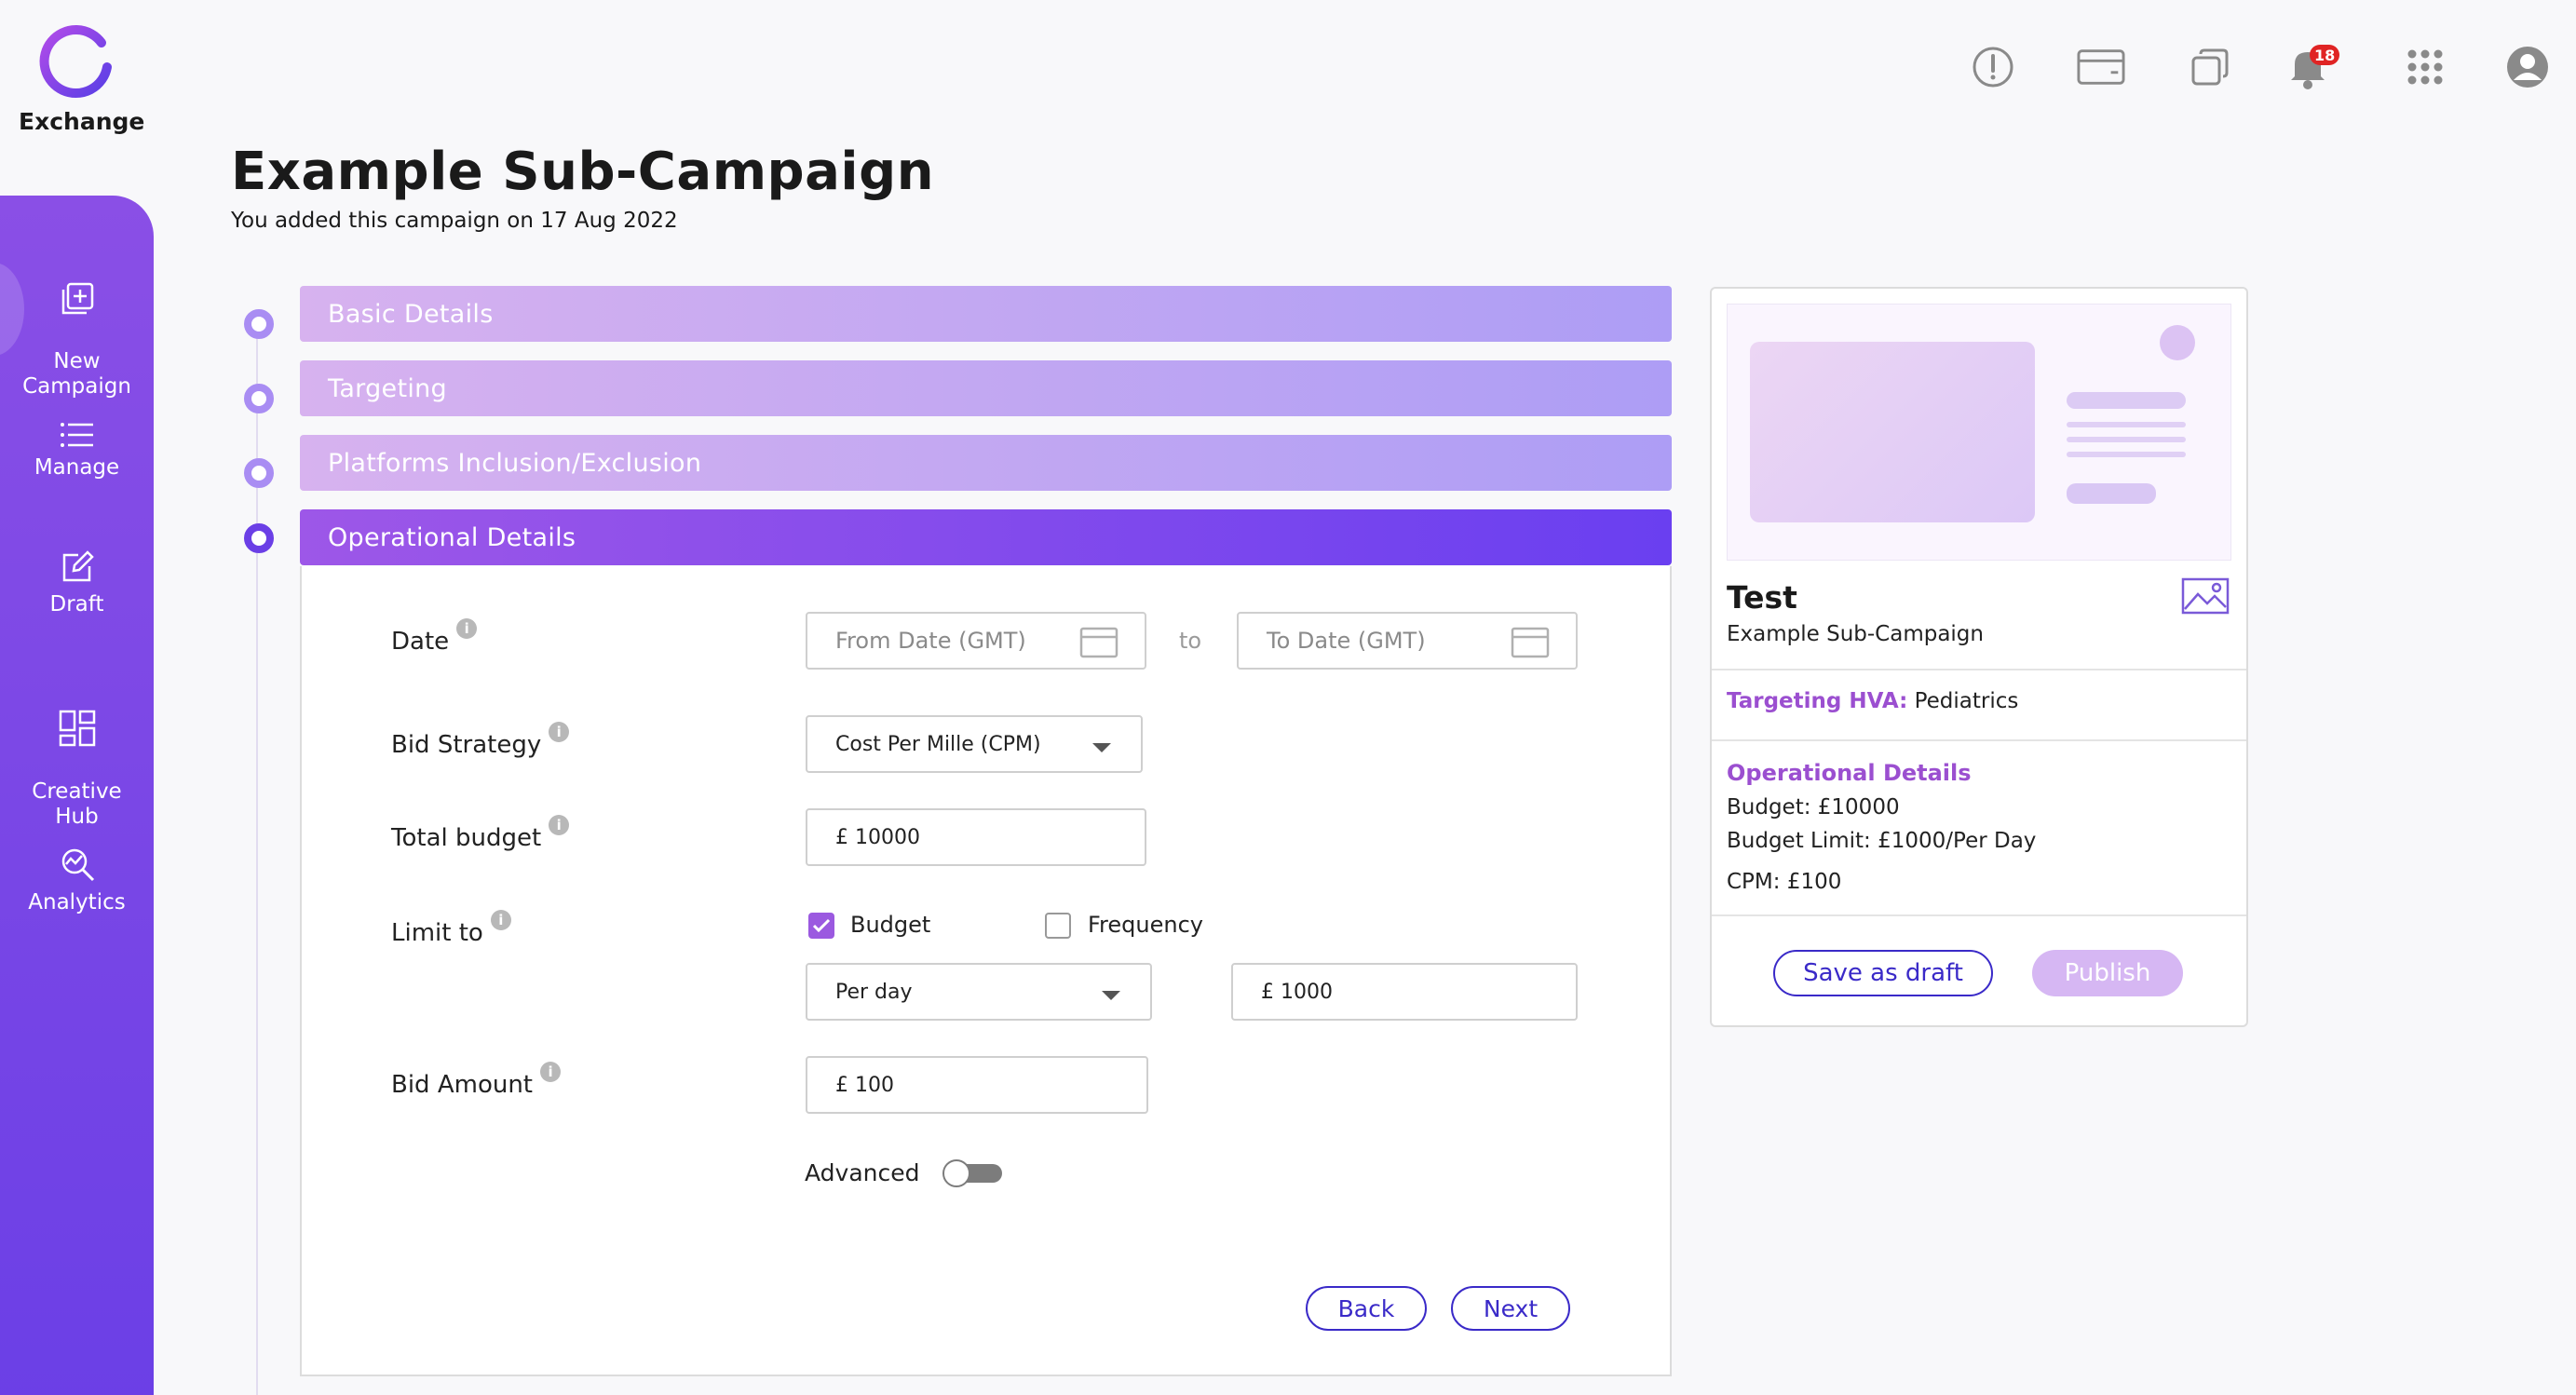 The width and height of the screenshot is (2576, 1395). Describe the element at coordinates (77, 451) in the screenshot. I see `sidebar-item-manage: Manage` at that location.